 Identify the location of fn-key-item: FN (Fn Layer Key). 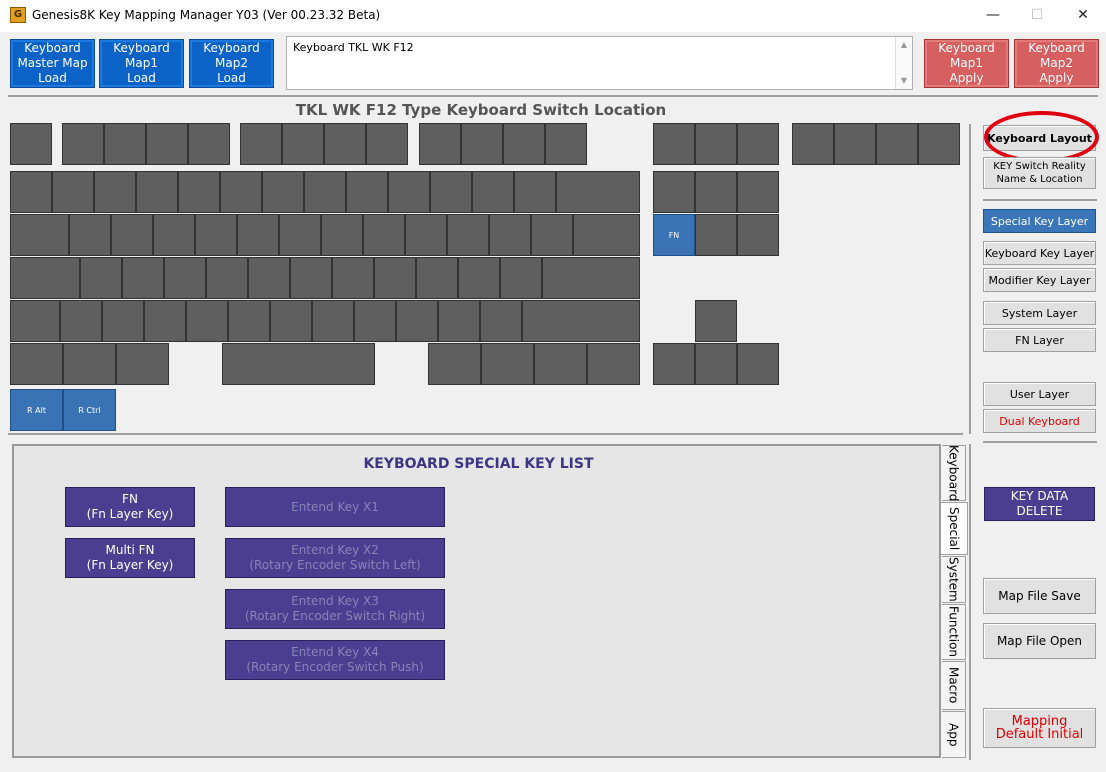
(130, 507).